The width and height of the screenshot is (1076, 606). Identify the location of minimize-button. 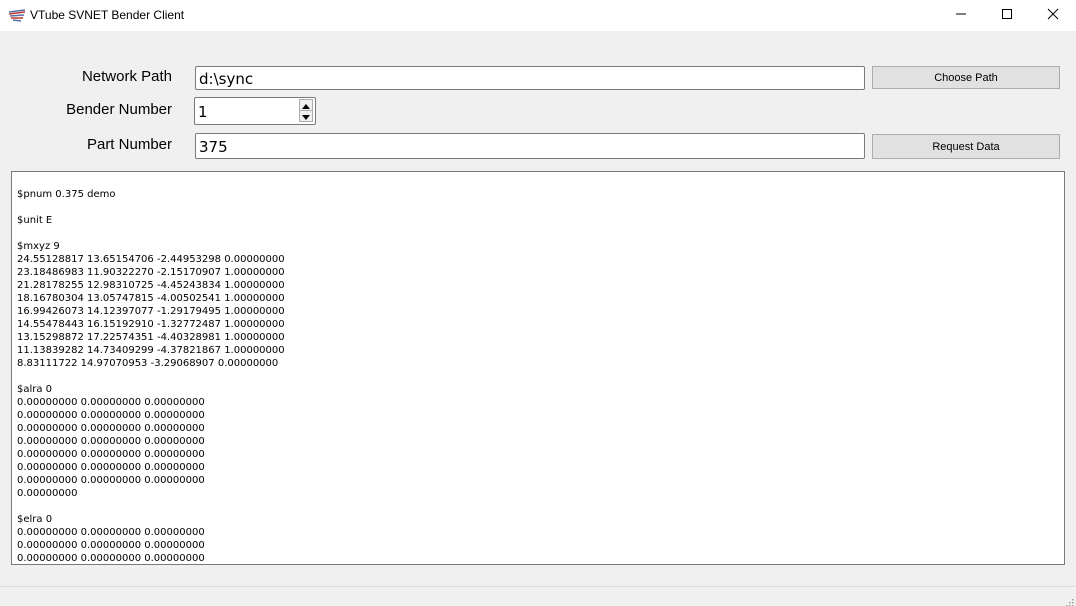
(961, 15).